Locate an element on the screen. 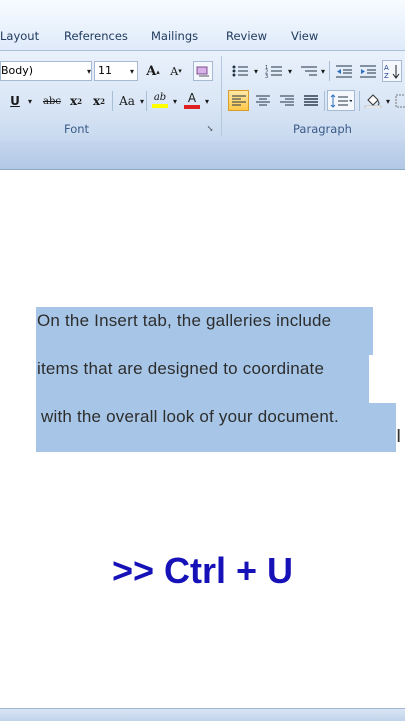 The height and width of the screenshot is (721, 405). increase-indent-icon is located at coordinates (368, 71).